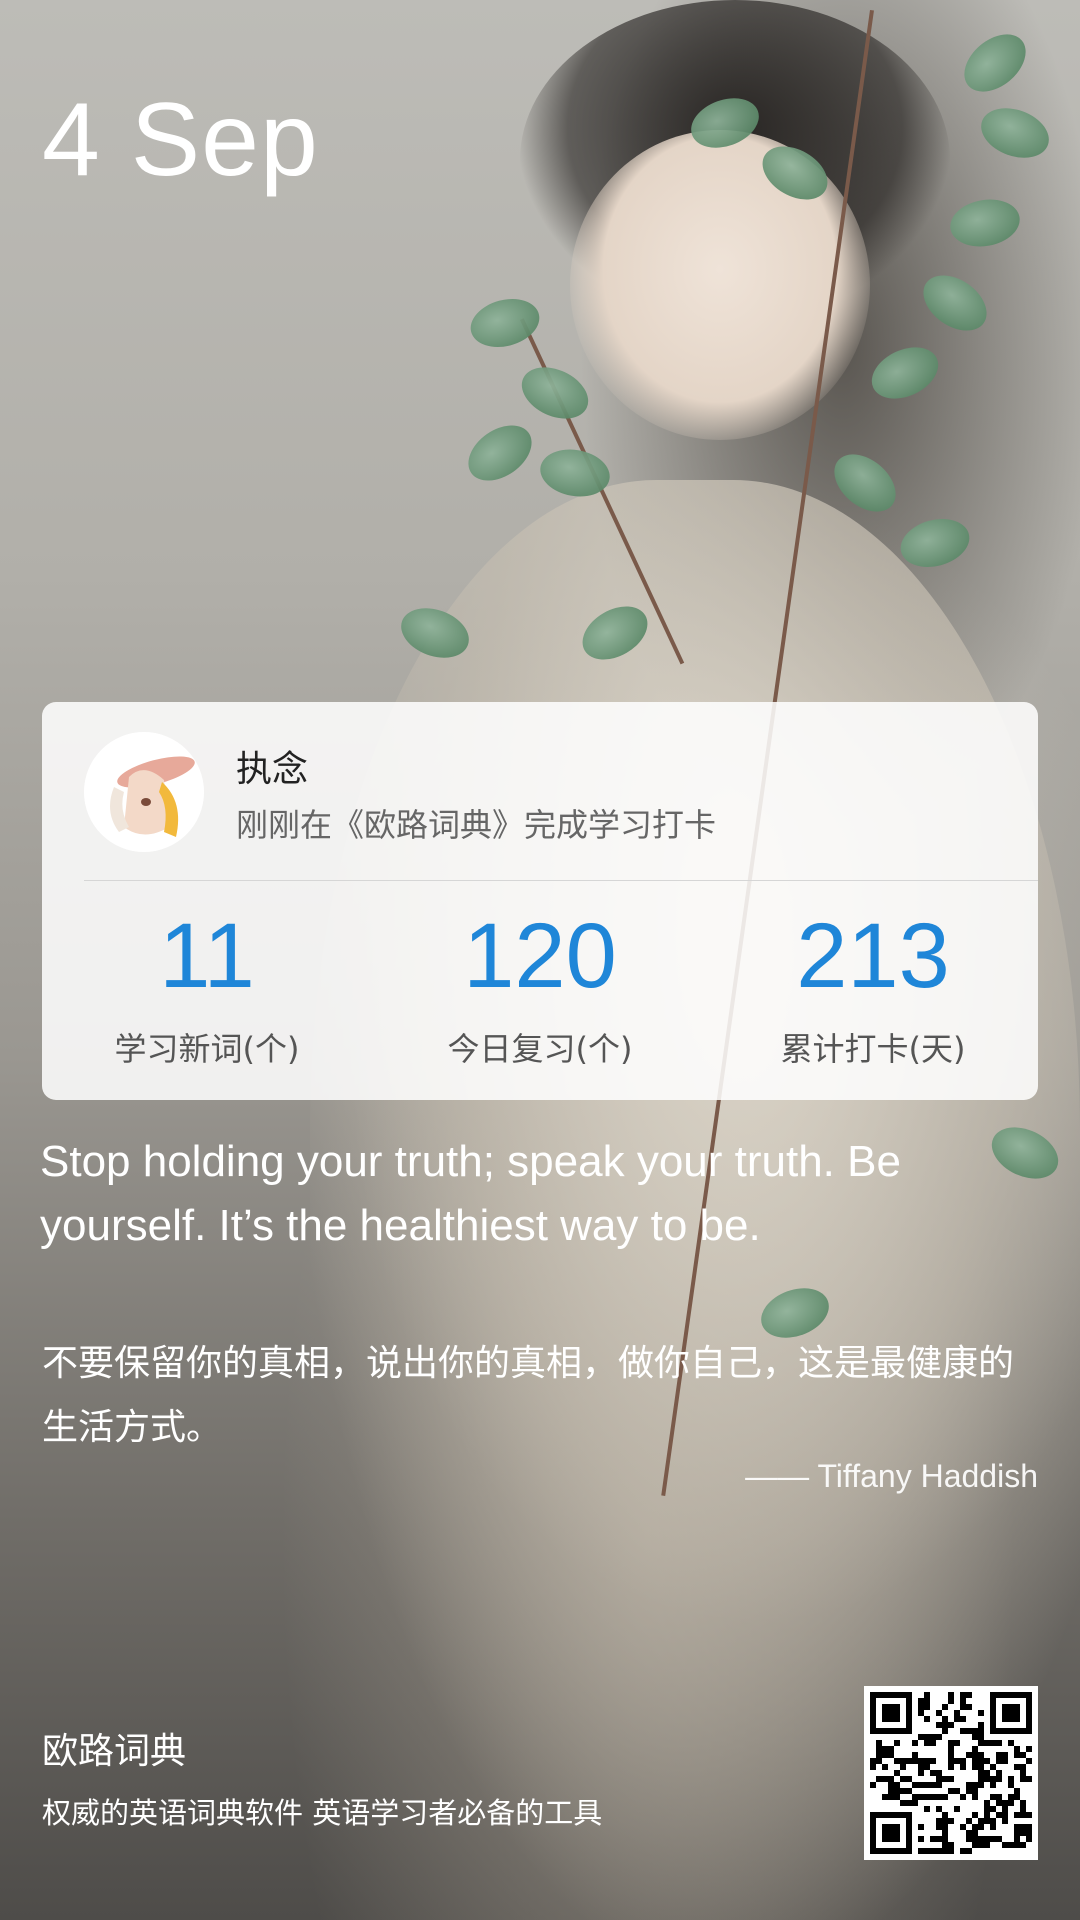 The width and height of the screenshot is (1080, 1920). I want to click on date-label: 4 Sep, so click(180, 140).